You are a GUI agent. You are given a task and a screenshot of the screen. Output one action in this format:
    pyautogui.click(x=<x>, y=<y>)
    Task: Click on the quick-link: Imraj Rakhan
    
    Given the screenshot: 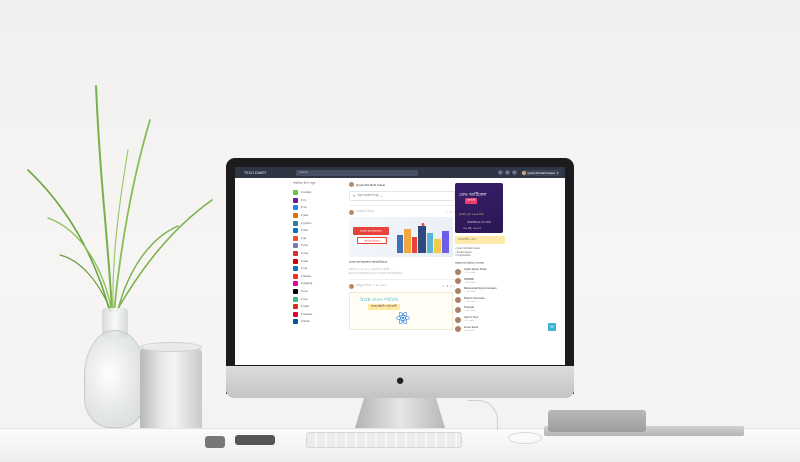 What is the action you would take?
    pyautogui.click(x=480, y=256)
    